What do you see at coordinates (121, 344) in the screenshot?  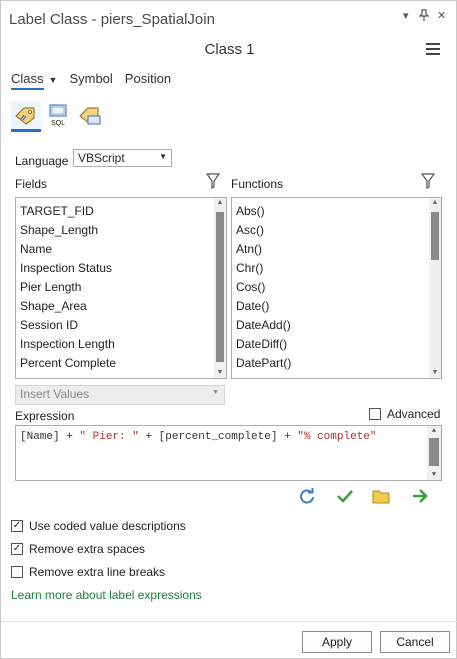 I see `list-item: Inspection Length` at bounding box center [121, 344].